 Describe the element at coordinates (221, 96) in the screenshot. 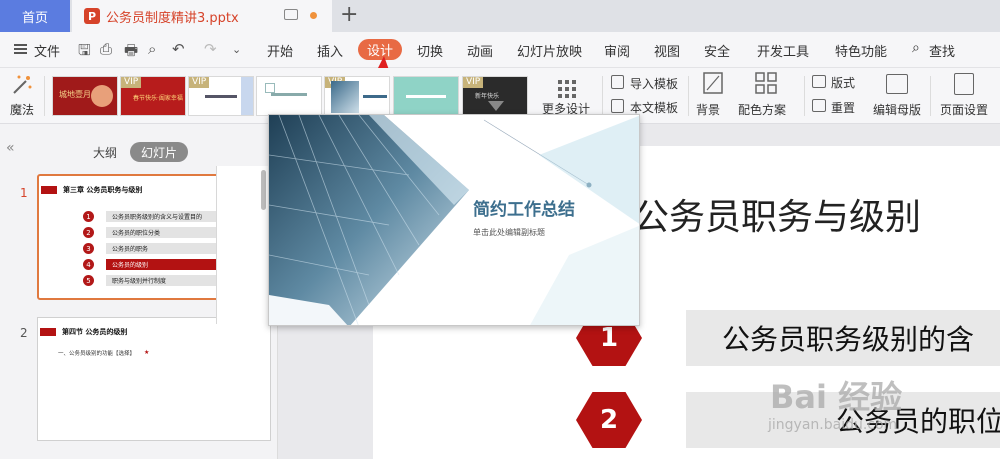

I see `template-thumb-3: VIP` at that location.